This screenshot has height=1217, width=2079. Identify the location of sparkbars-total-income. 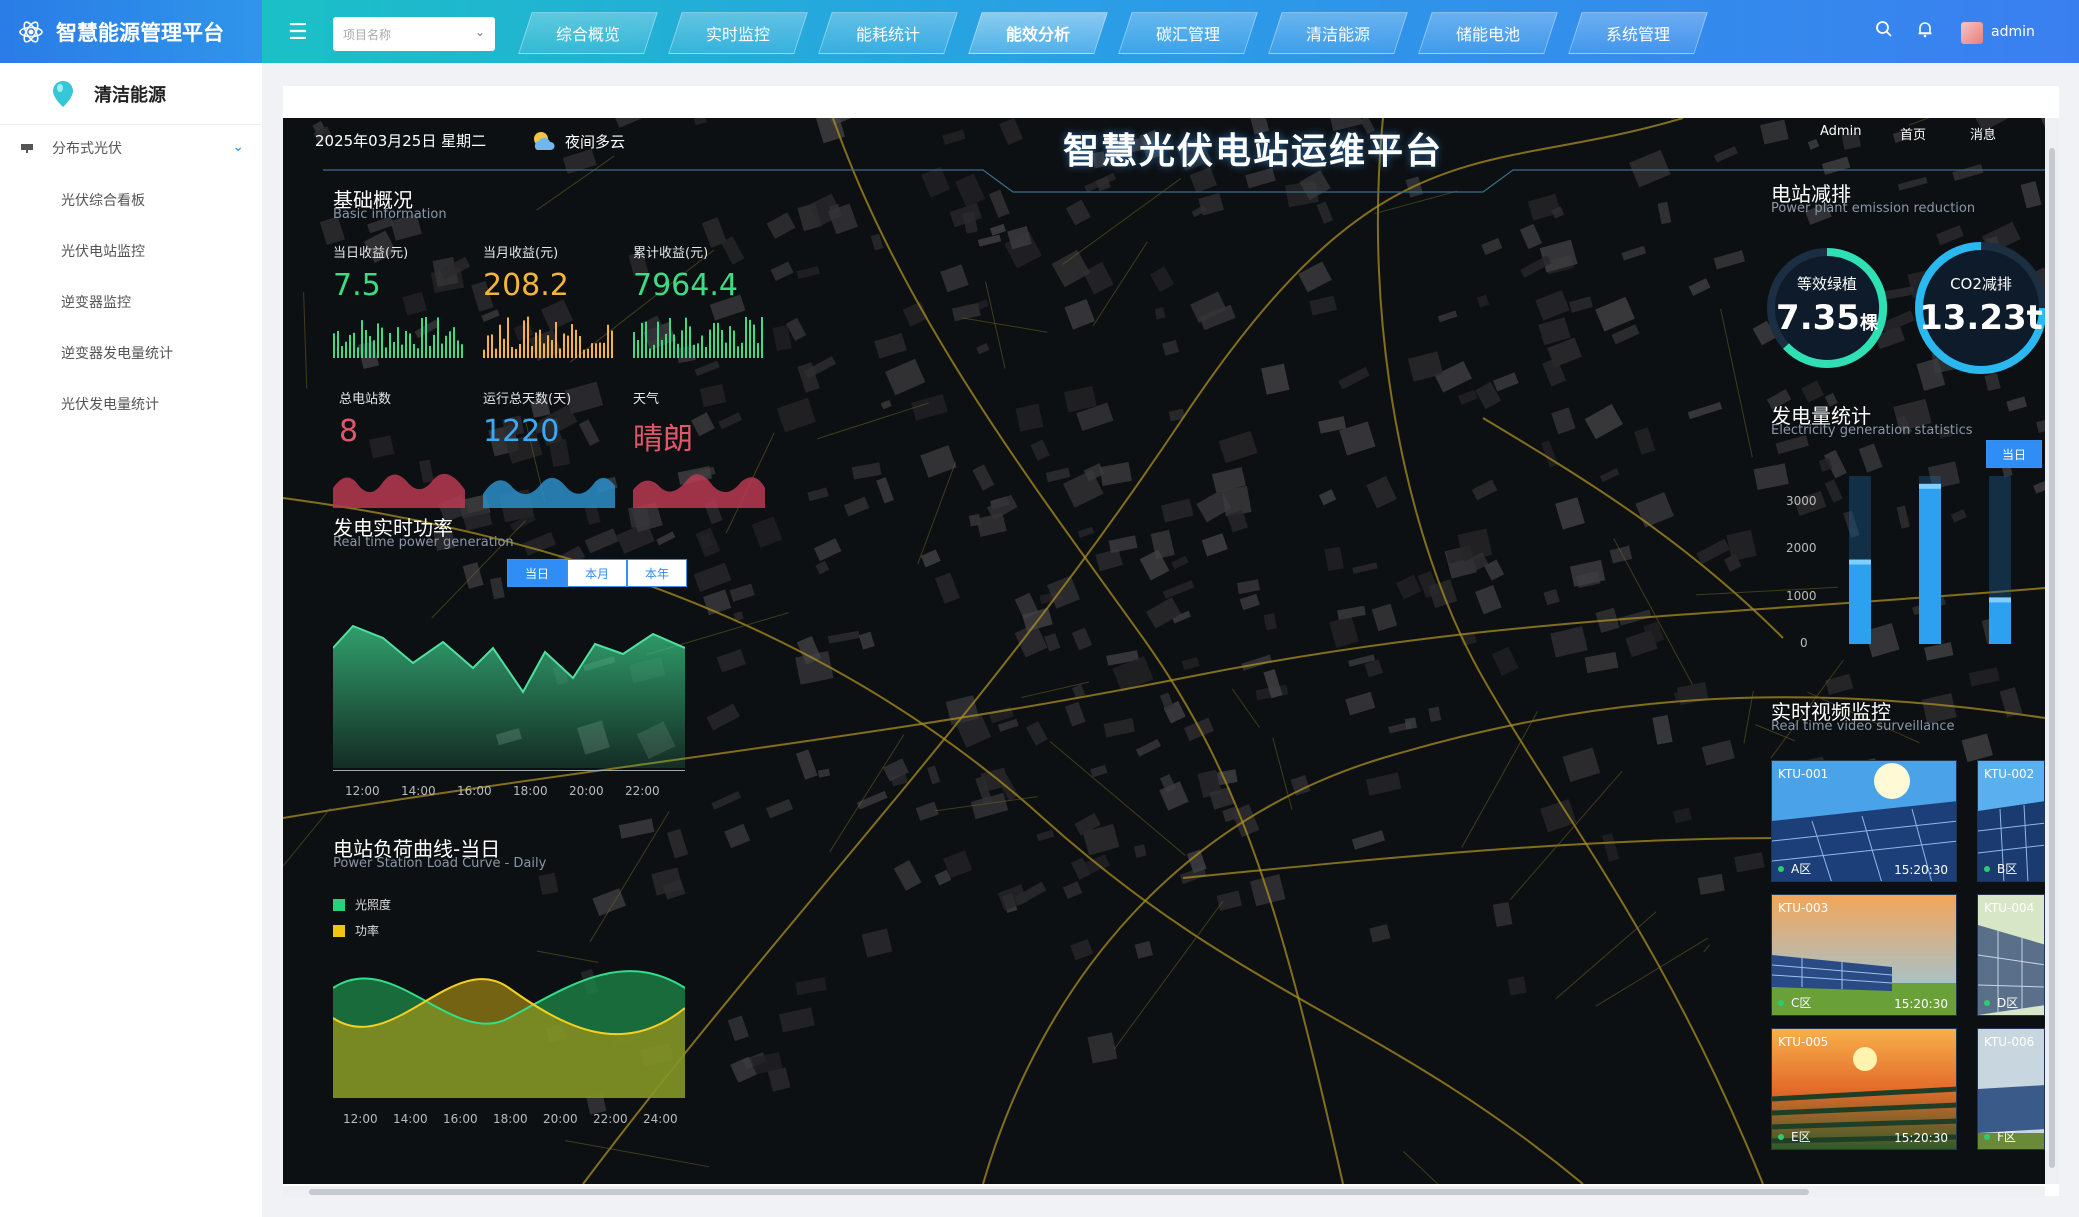
(698, 337).